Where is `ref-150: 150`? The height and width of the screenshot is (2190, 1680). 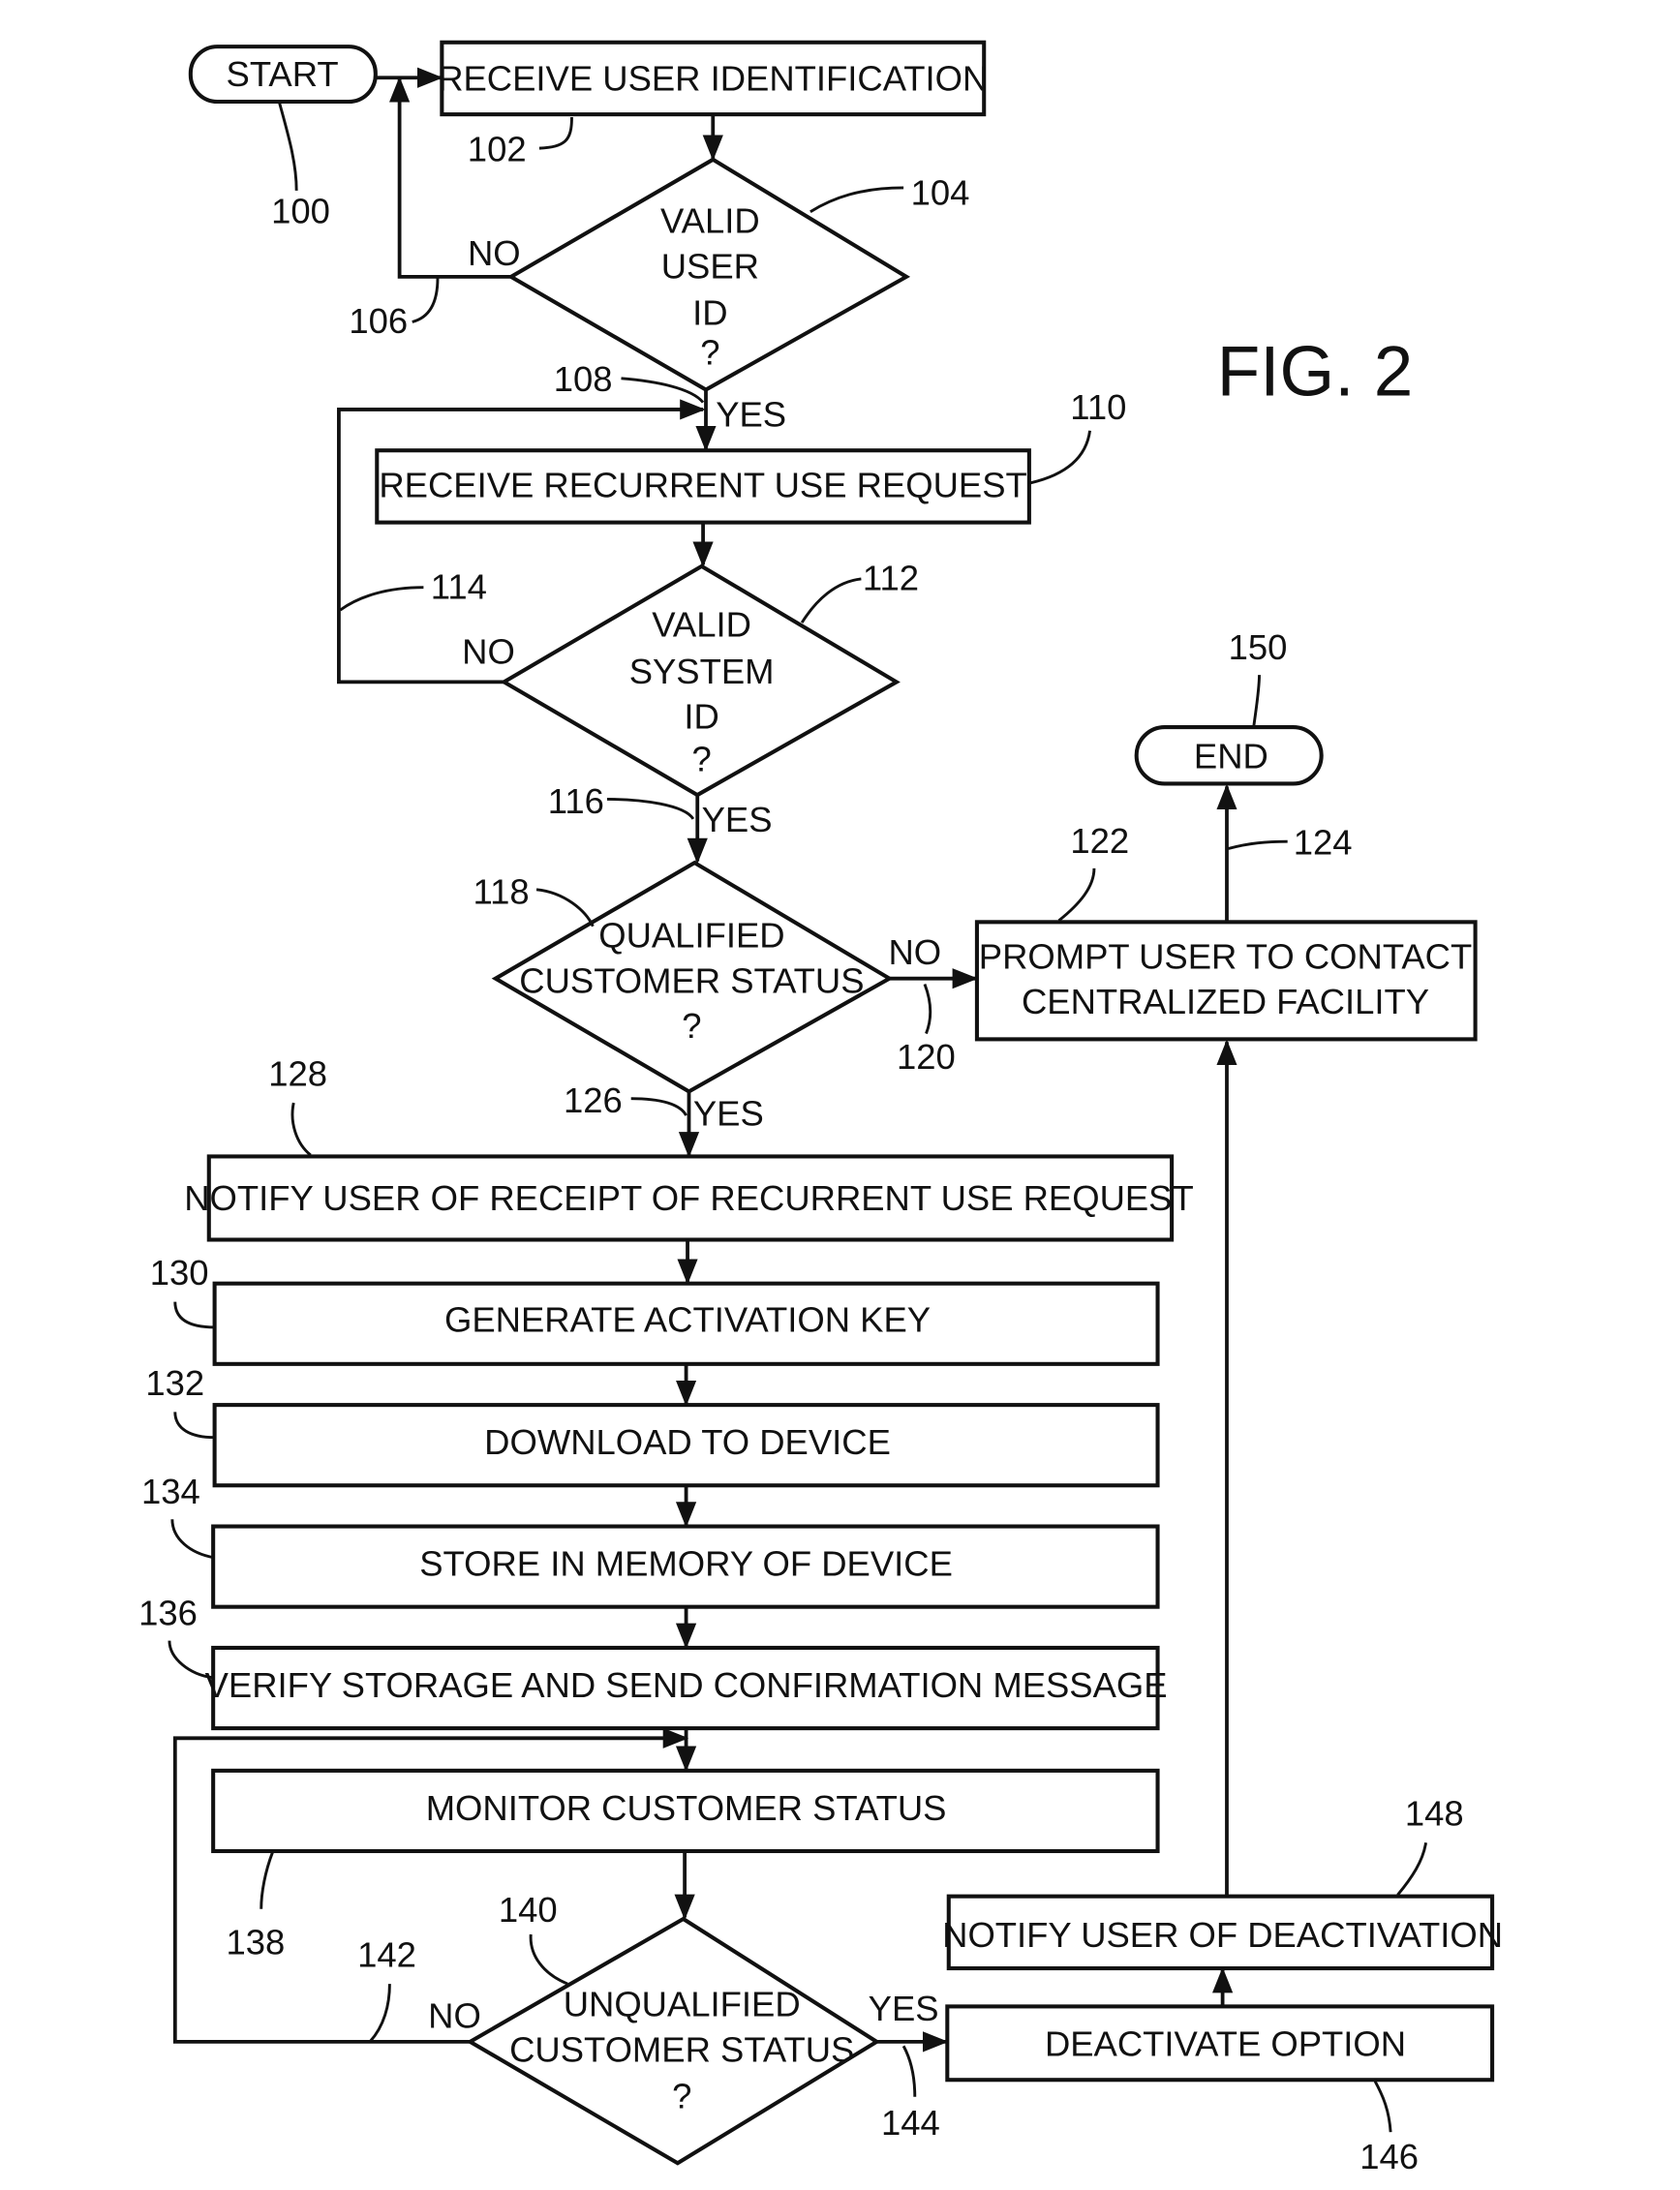 ref-150: 150 is located at coordinates (1258, 647).